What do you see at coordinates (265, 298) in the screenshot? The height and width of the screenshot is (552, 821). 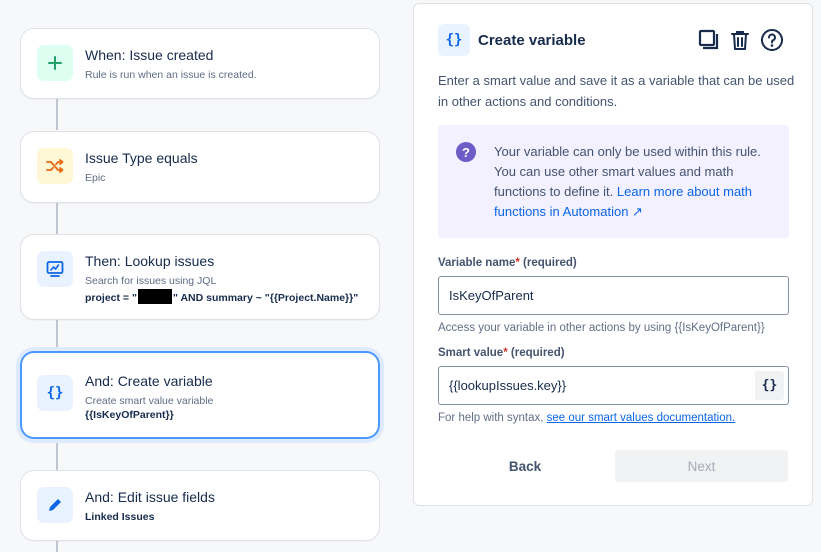 I see `jql-query-suffix: " AND summary ~ "{{Project.Name}}"` at bounding box center [265, 298].